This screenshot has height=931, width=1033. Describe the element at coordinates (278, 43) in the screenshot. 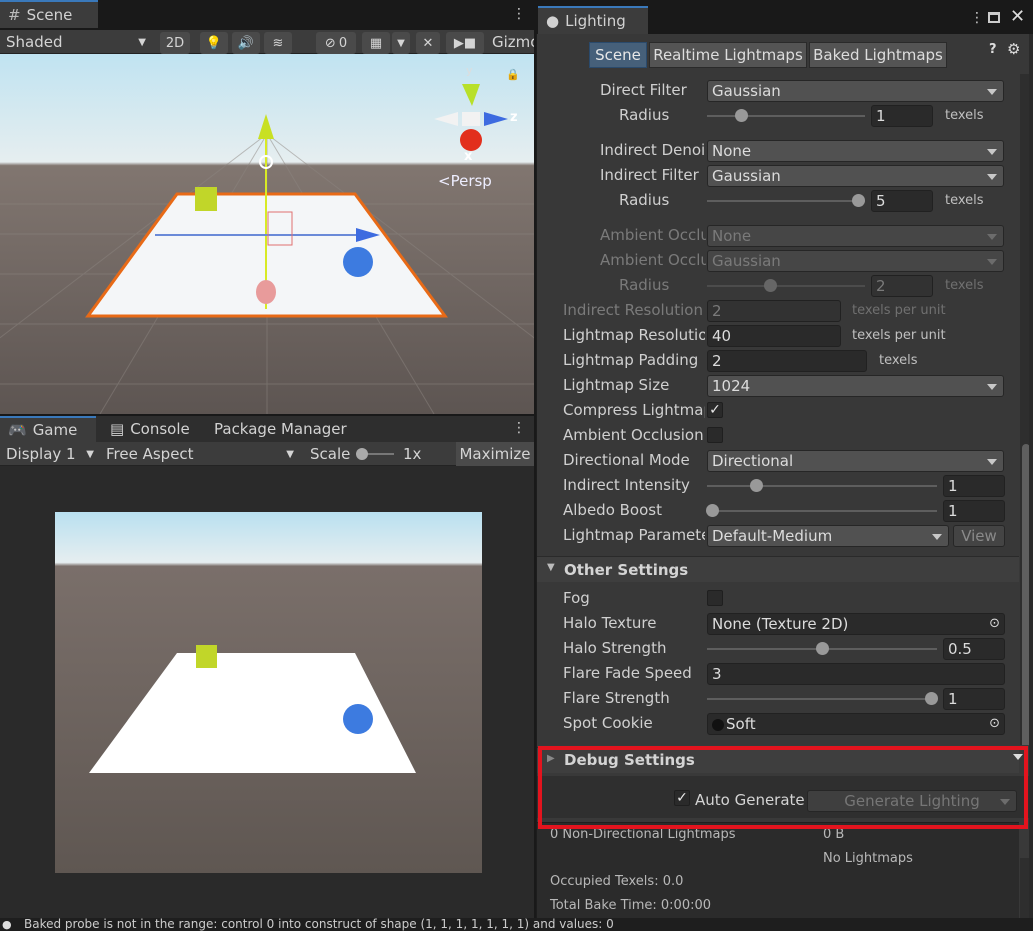

I see `effects-toggle-icon: ≋` at that location.